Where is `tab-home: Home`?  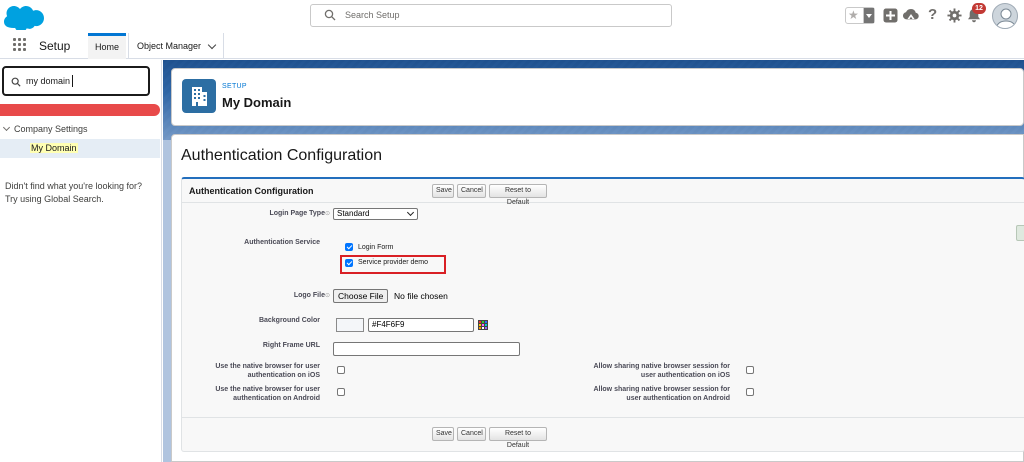
tab-home: Home is located at coordinates (107, 46).